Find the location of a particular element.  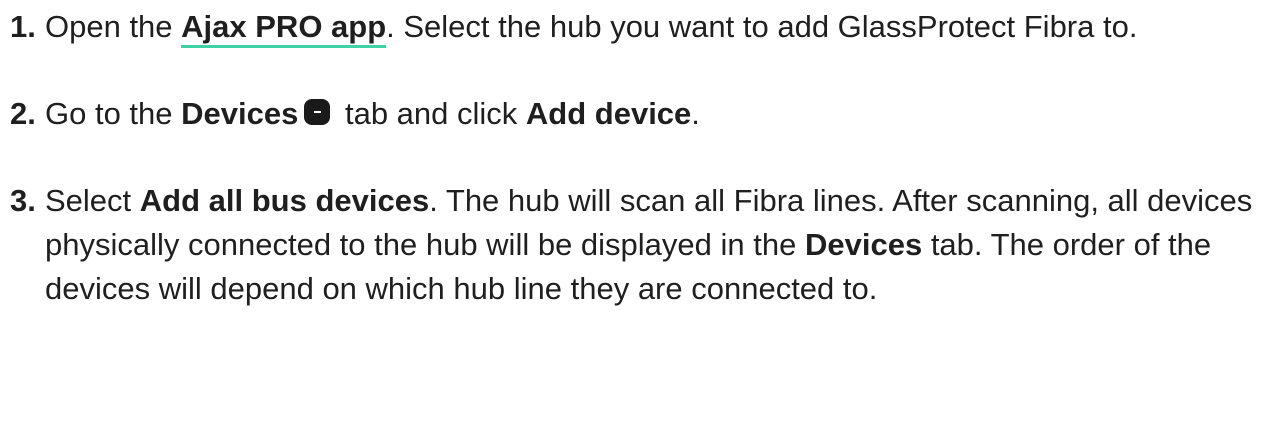

step-number: 2. is located at coordinates (23, 113).